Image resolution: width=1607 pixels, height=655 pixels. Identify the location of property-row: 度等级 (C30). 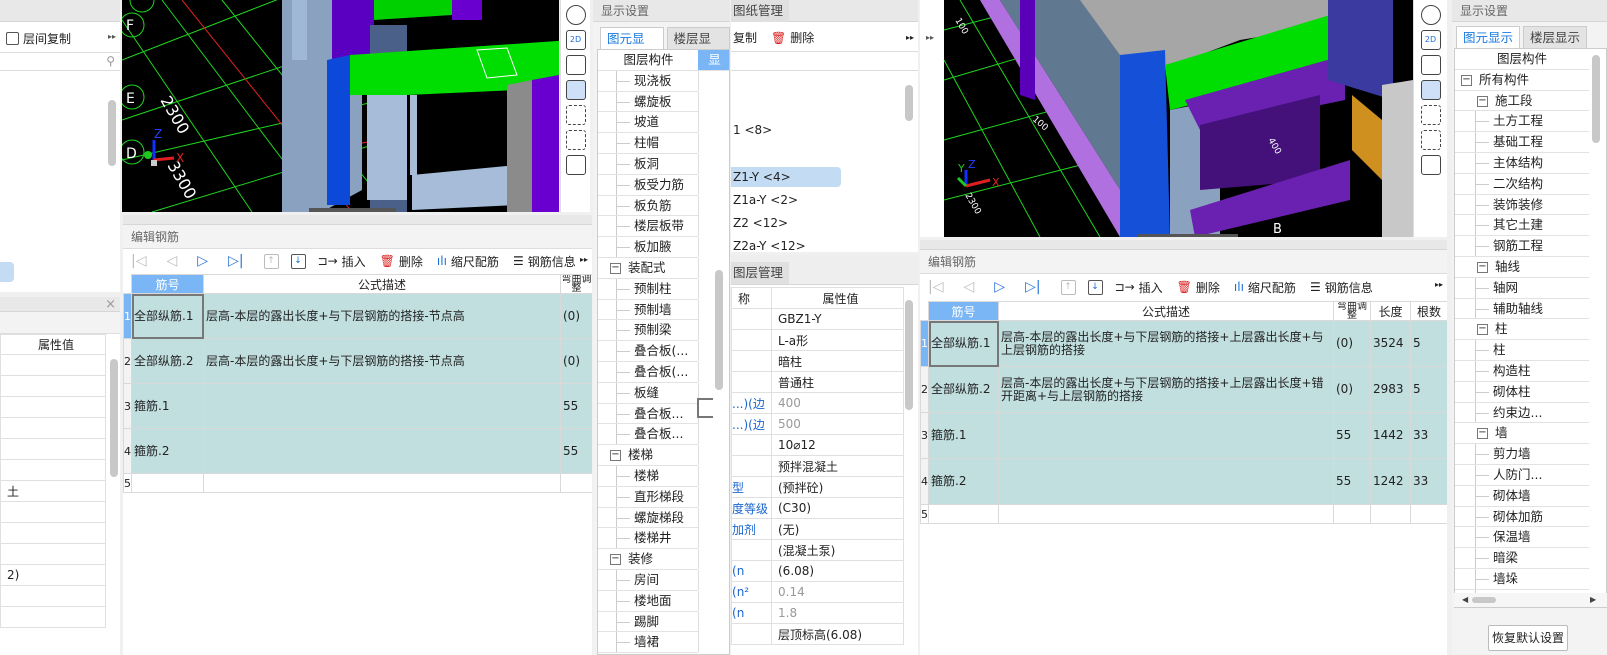
(817, 508).